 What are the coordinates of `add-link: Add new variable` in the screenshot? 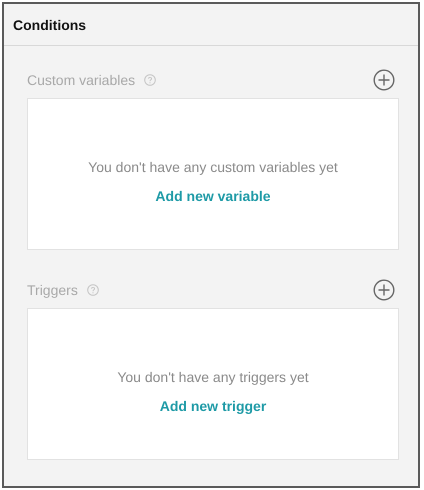 It's located at (213, 196).